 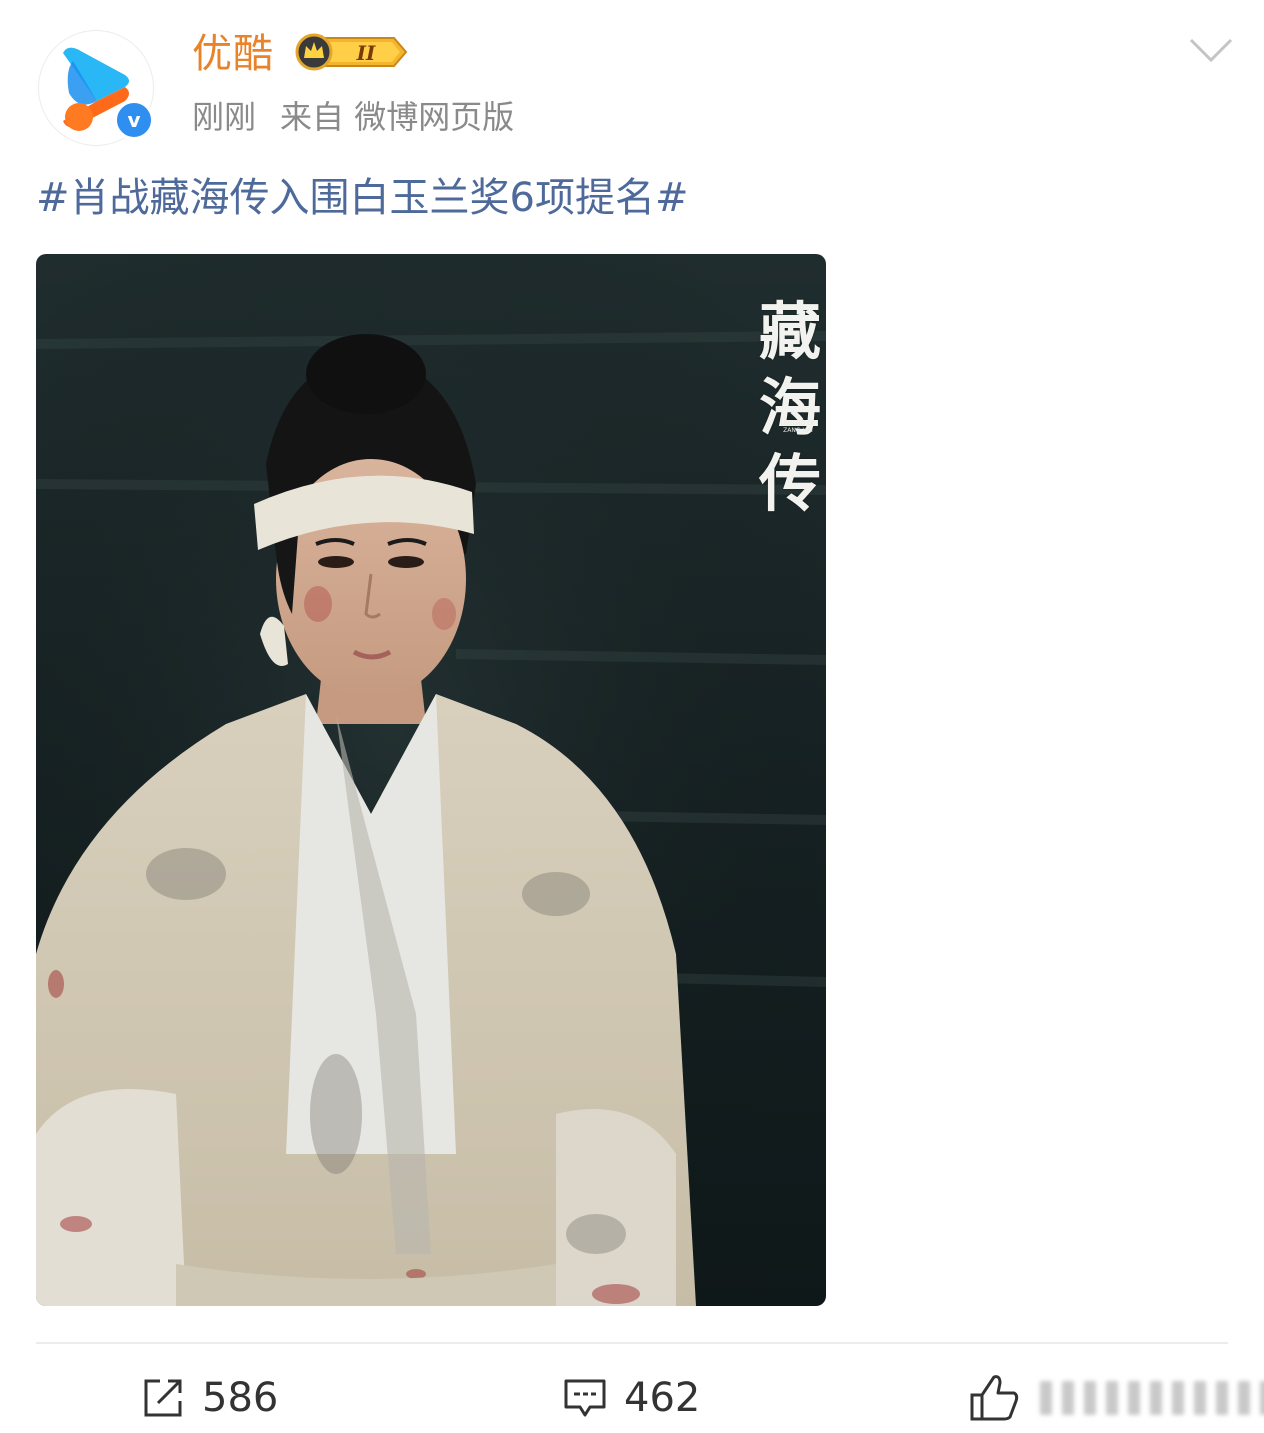 What do you see at coordinates (366, 53) in the screenshot?
I see `vip-level: II` at bounding box center [366, 53].